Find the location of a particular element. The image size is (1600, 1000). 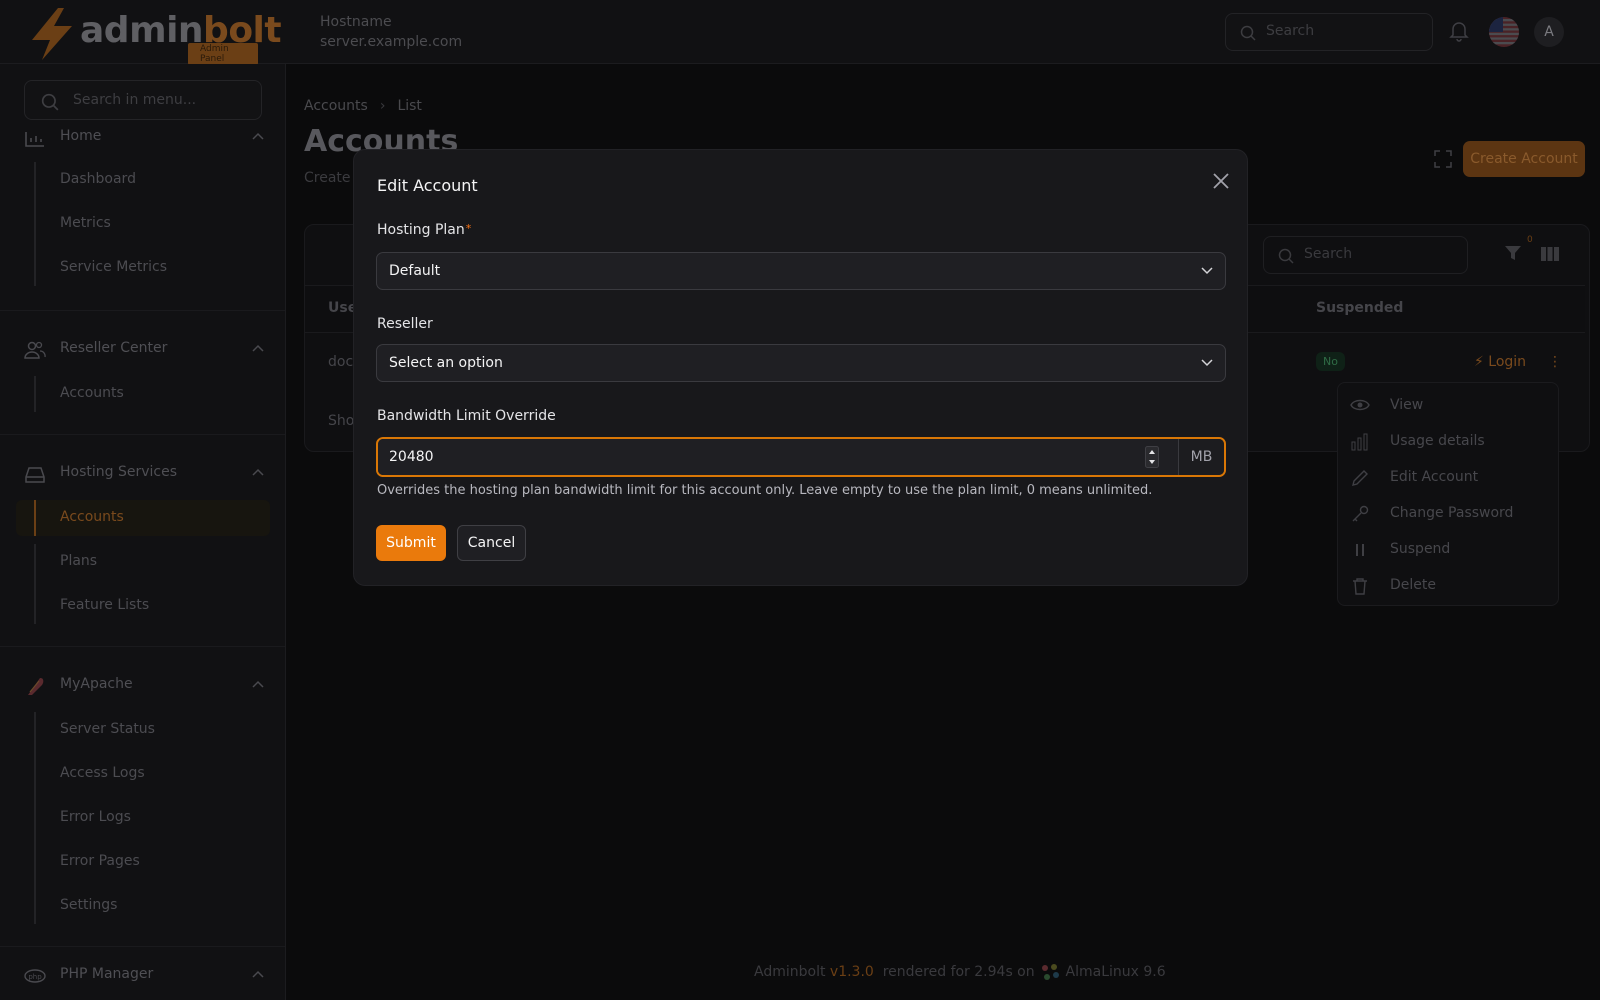

chart-icon is located at coordinates (34, 139).